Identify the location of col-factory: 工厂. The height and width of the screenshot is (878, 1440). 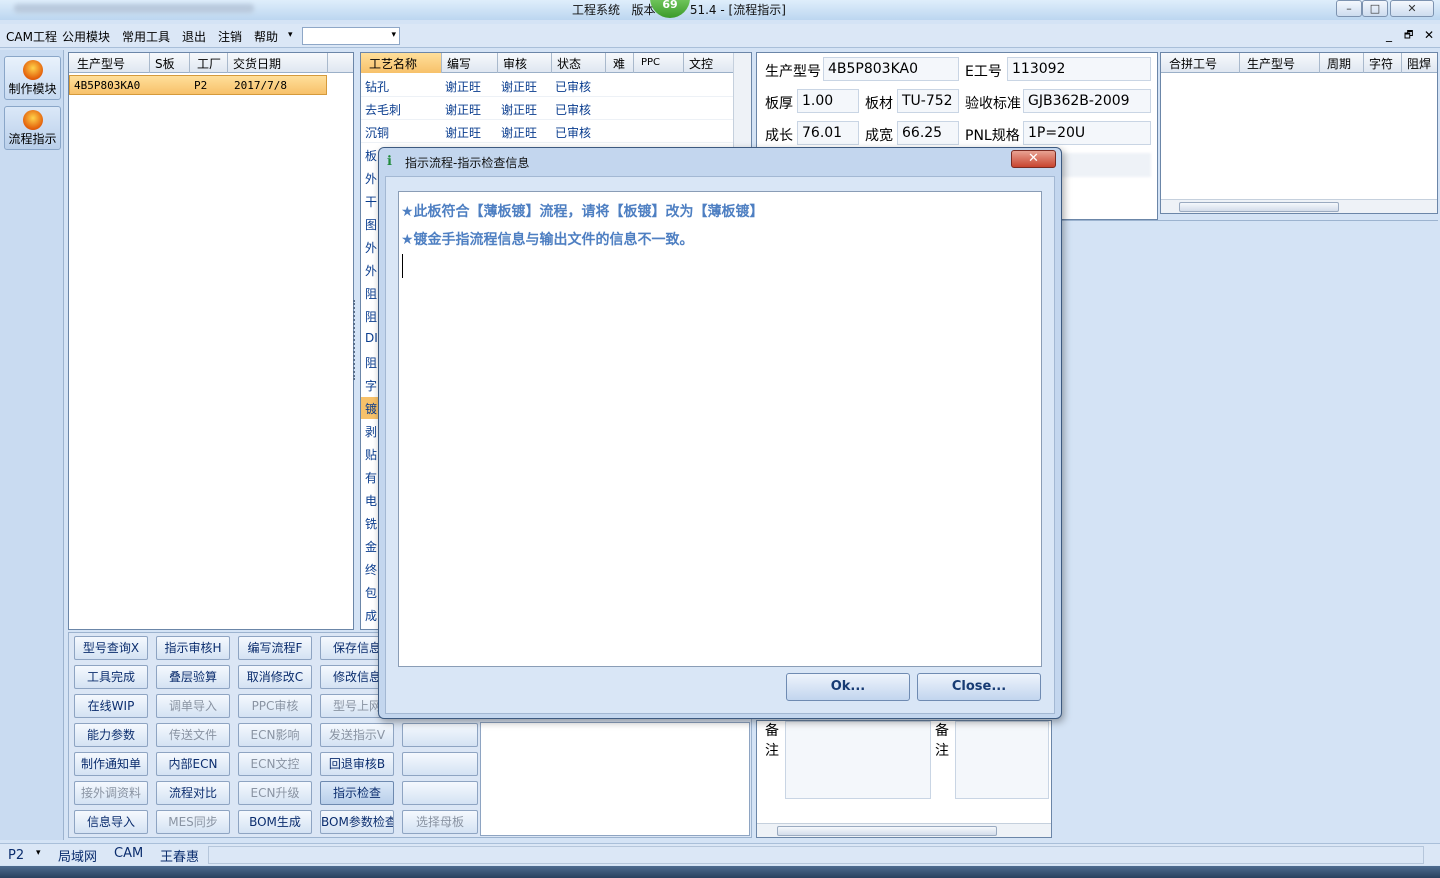
(209, 63).